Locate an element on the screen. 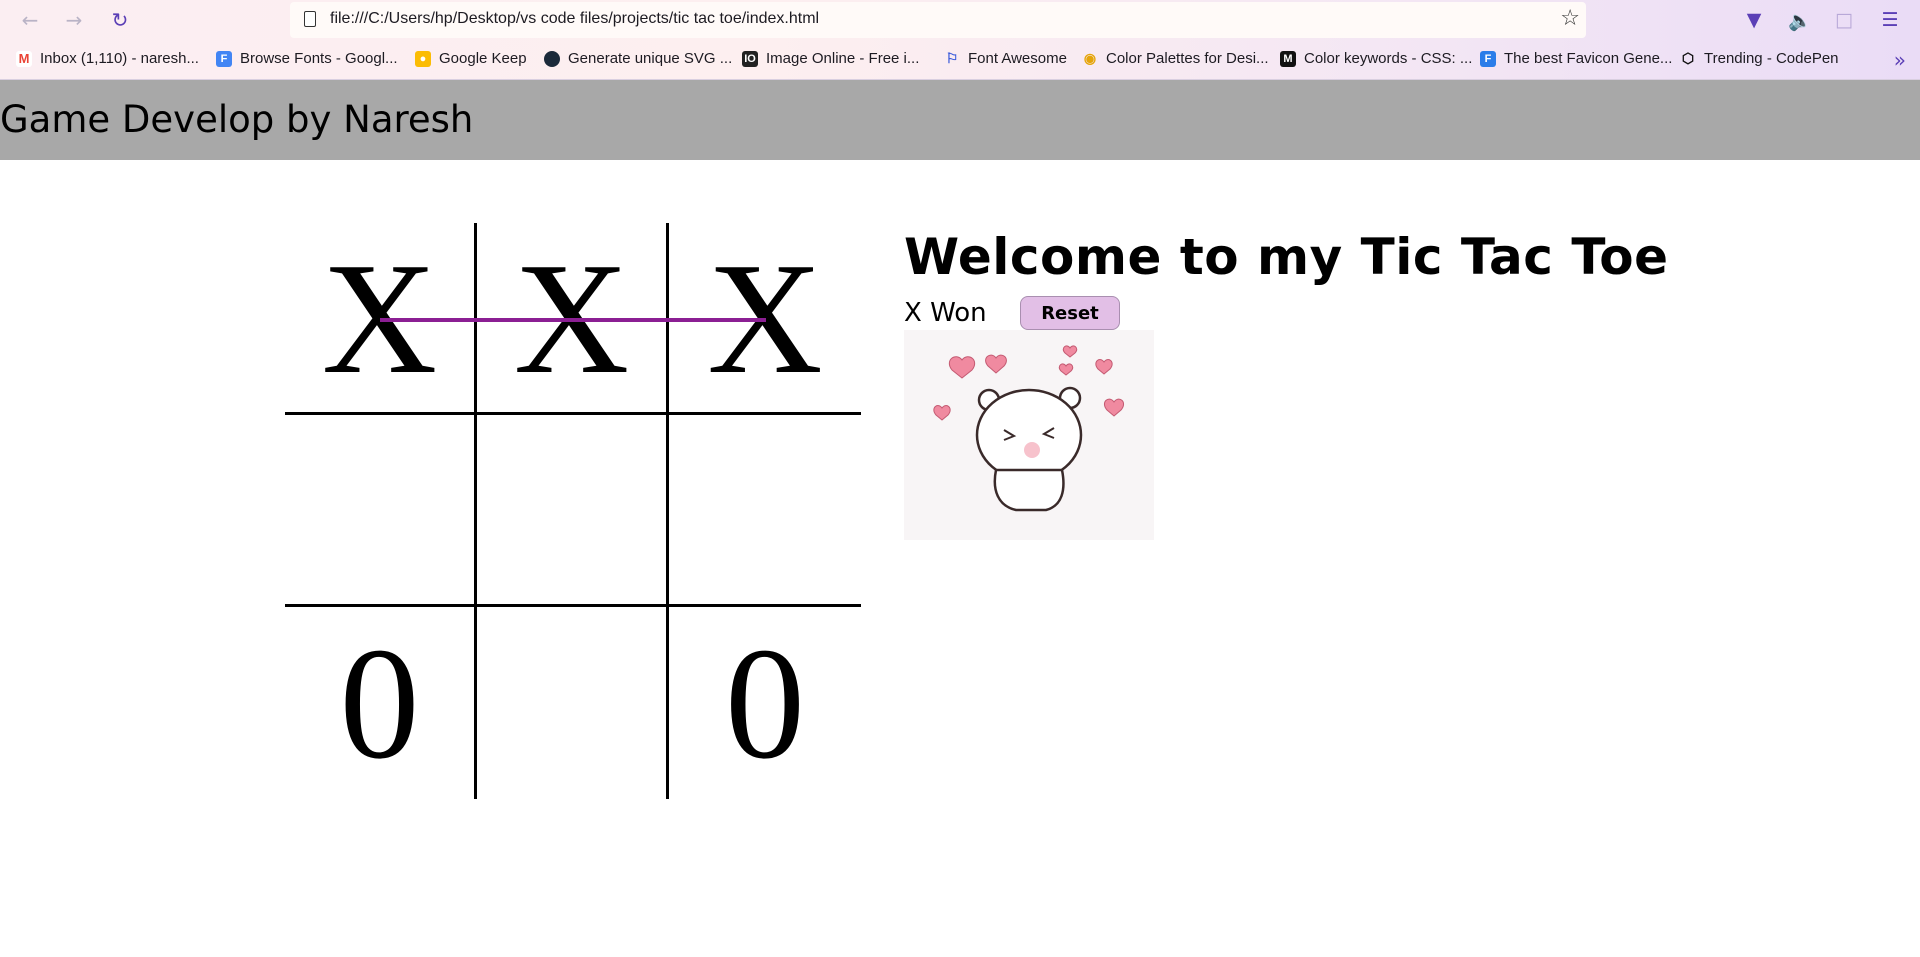 The image size is (1920, 957). io-icon: IO is located at coordinates (750, 58).